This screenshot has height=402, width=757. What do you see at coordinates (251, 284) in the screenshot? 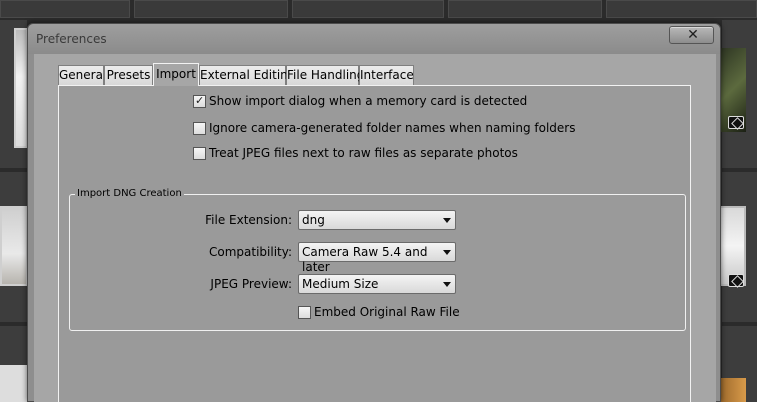
I see `jpeg-preview-label: JPEG Preview:` at bounding box center [251, 284].